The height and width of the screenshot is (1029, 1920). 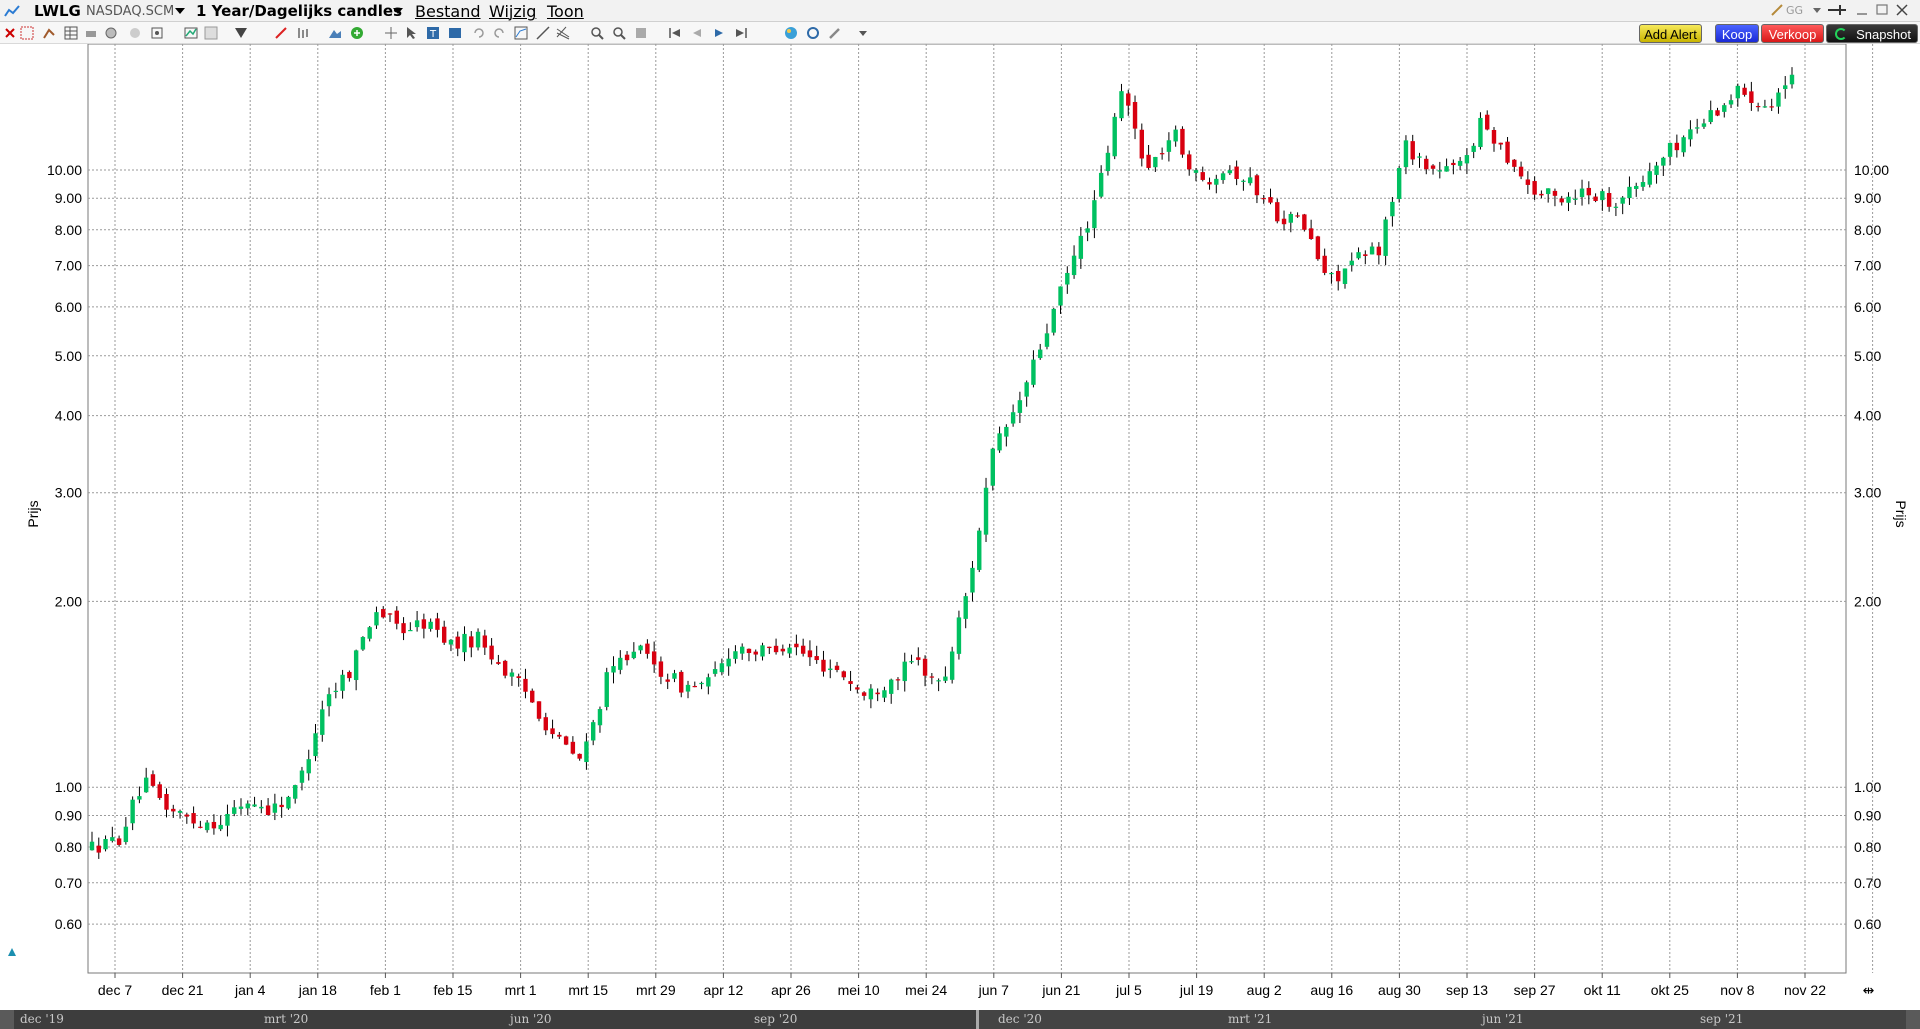 I want to click on maximize-icon, so click(x=1882, y=10).